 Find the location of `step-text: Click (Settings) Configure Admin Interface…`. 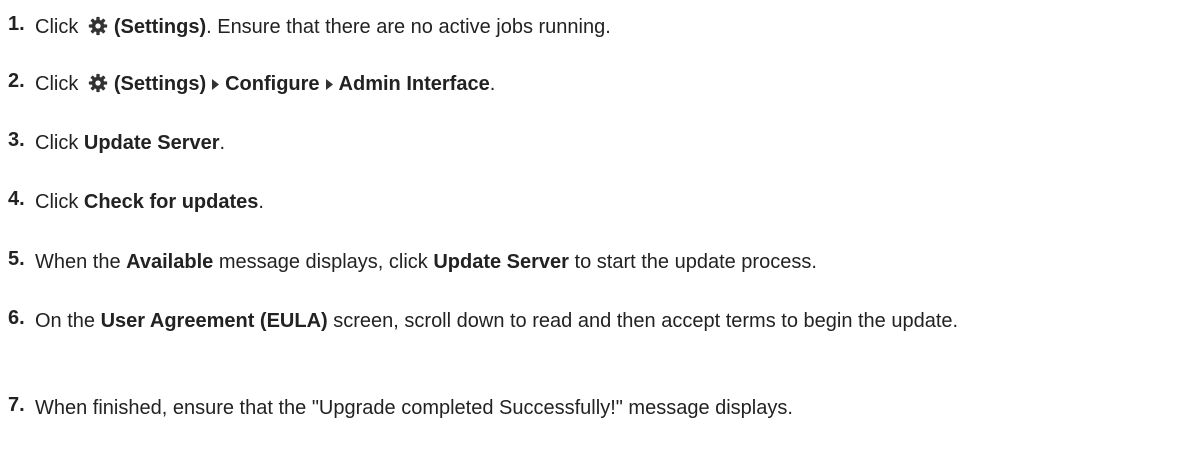

step-text: Click (Settings) Configure Admin Interface… is located at coordinates (615, 84).